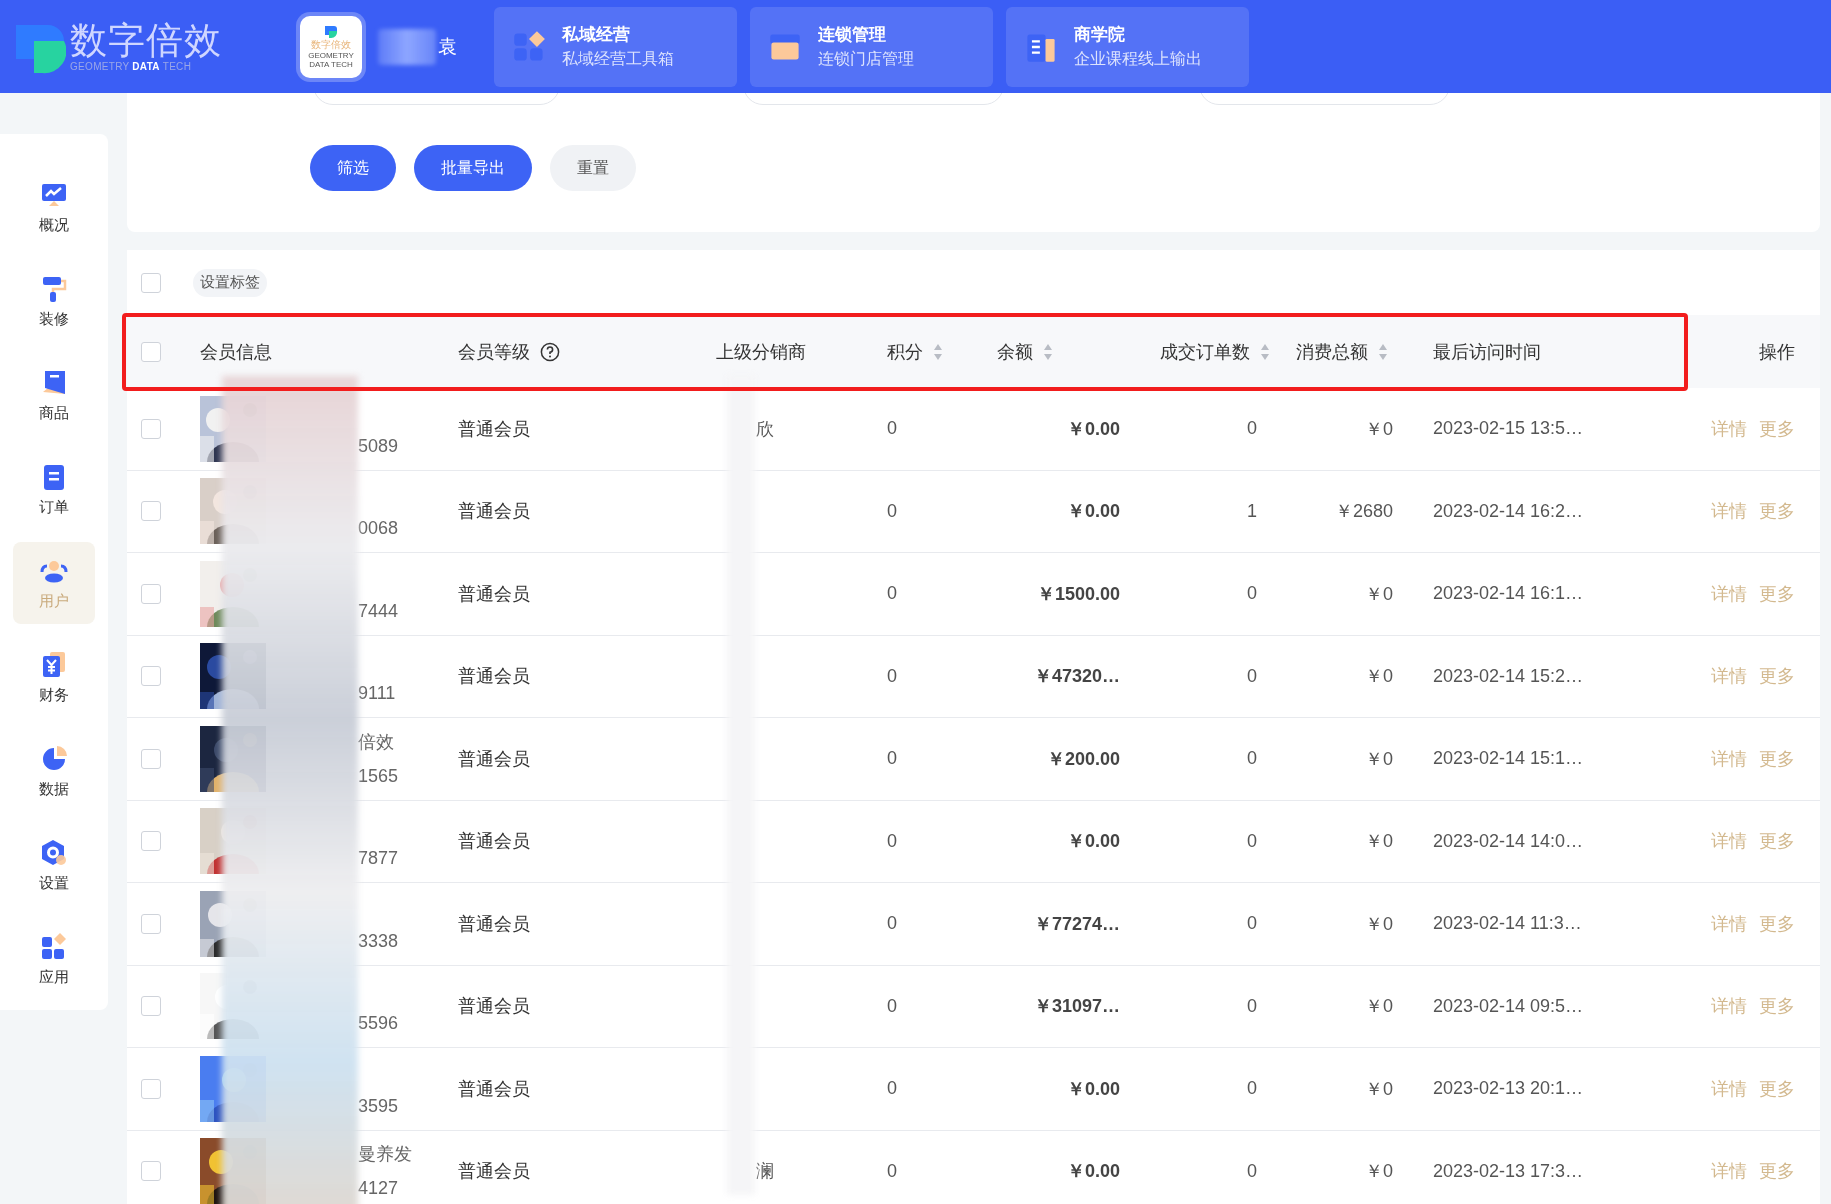  Describe the element at coordinates (353, 168) in the screenshot. I see `filter-button: 筛选` at that location.